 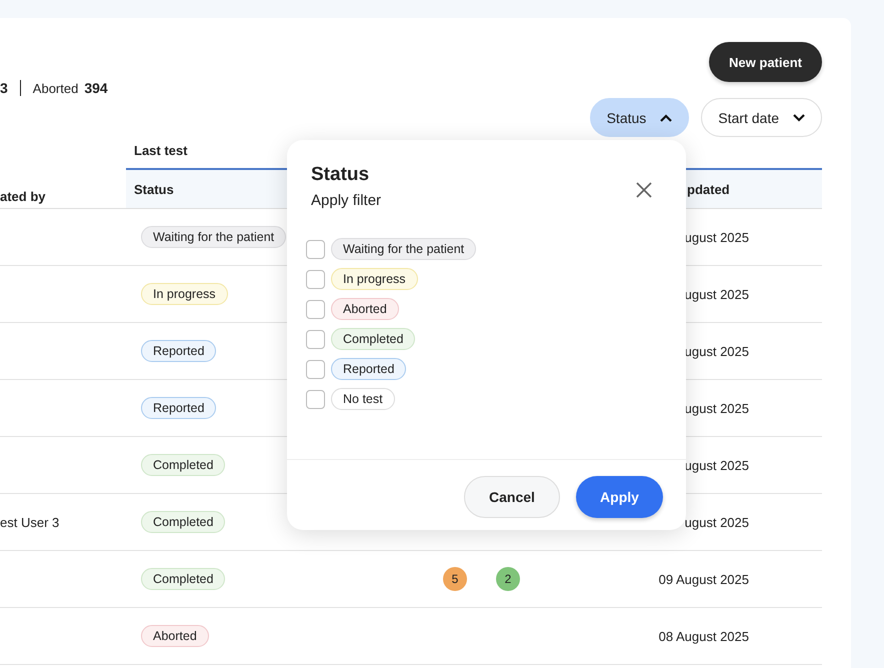 What do you see at coordinates (96, 88) in the screenshot?
I see `stat-value: 394` at bounding box center [96, 88].